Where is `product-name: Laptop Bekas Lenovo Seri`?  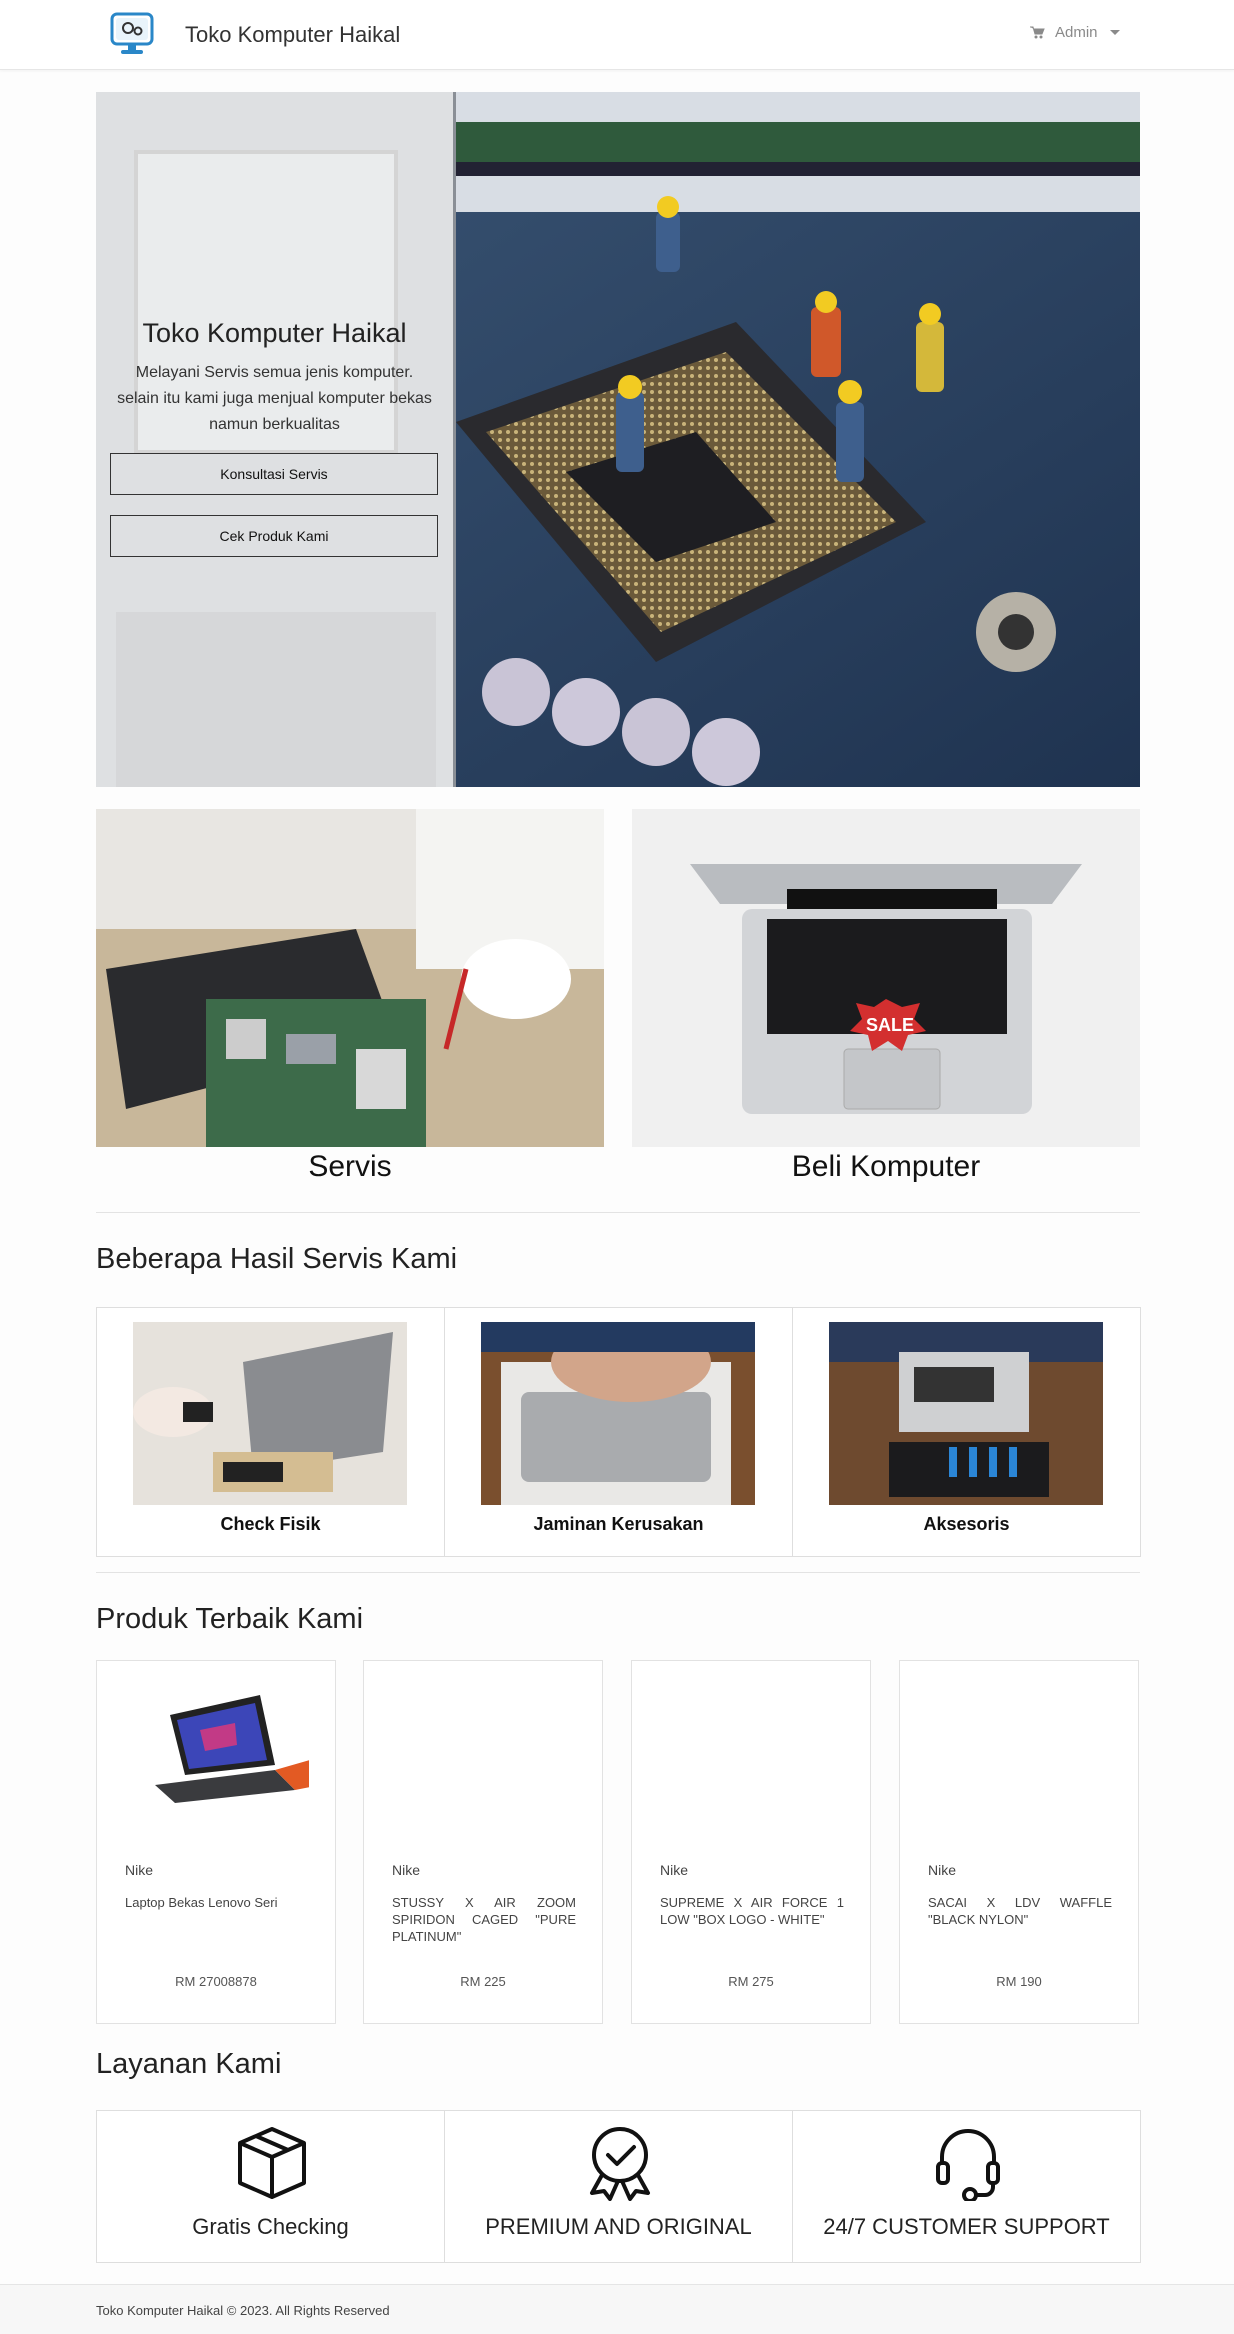
product-name: Laptop Bekas Lenovo Seri is located at coordinates (217, 1902).